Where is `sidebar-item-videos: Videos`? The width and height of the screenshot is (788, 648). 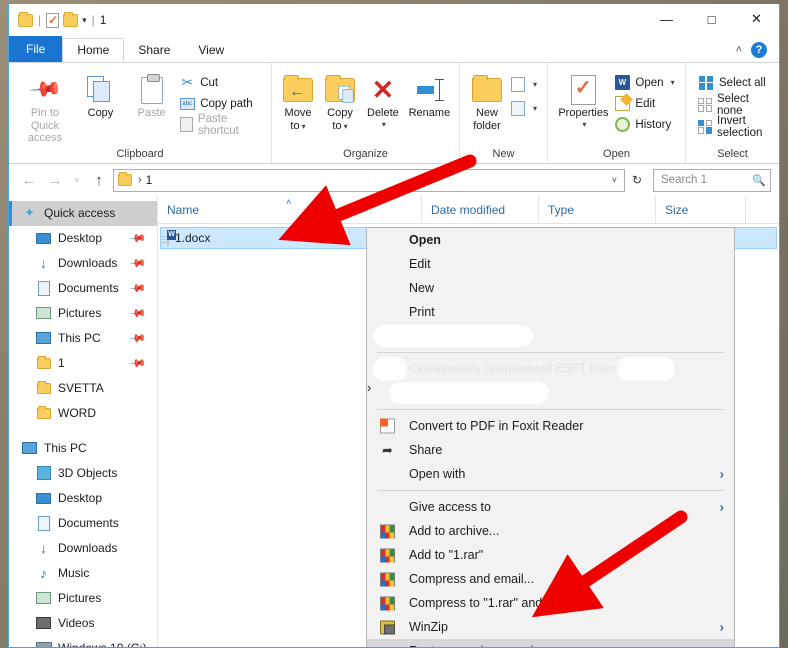 sidebar-item-videos: Videos is located at coordinates (83, 623).